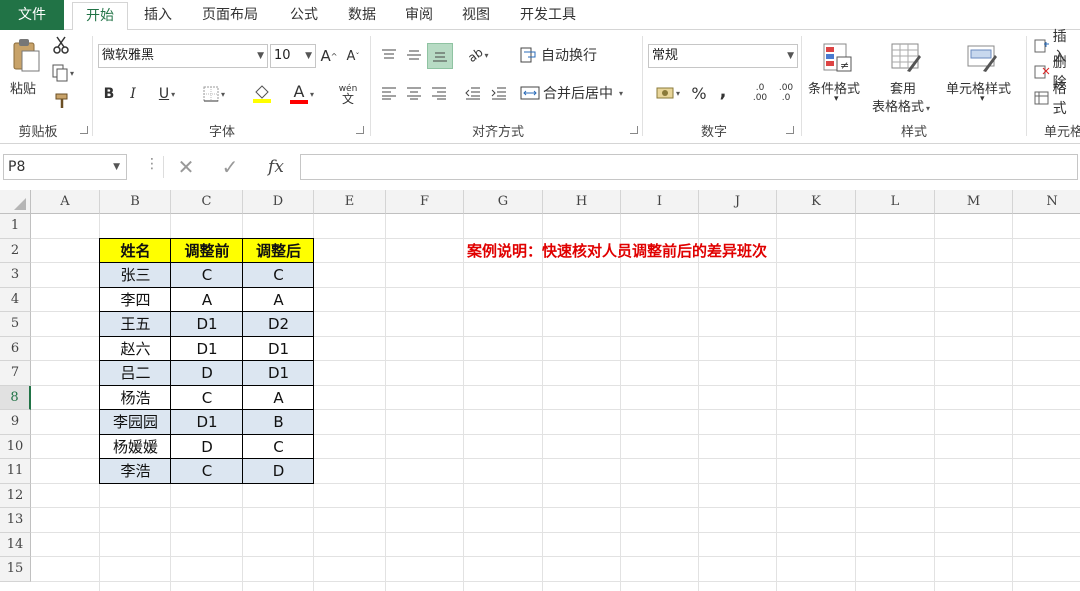  Describe the element at coordinates (478, 55) in the screenshot. I see `orientation-icon: ab ▾` at that location.